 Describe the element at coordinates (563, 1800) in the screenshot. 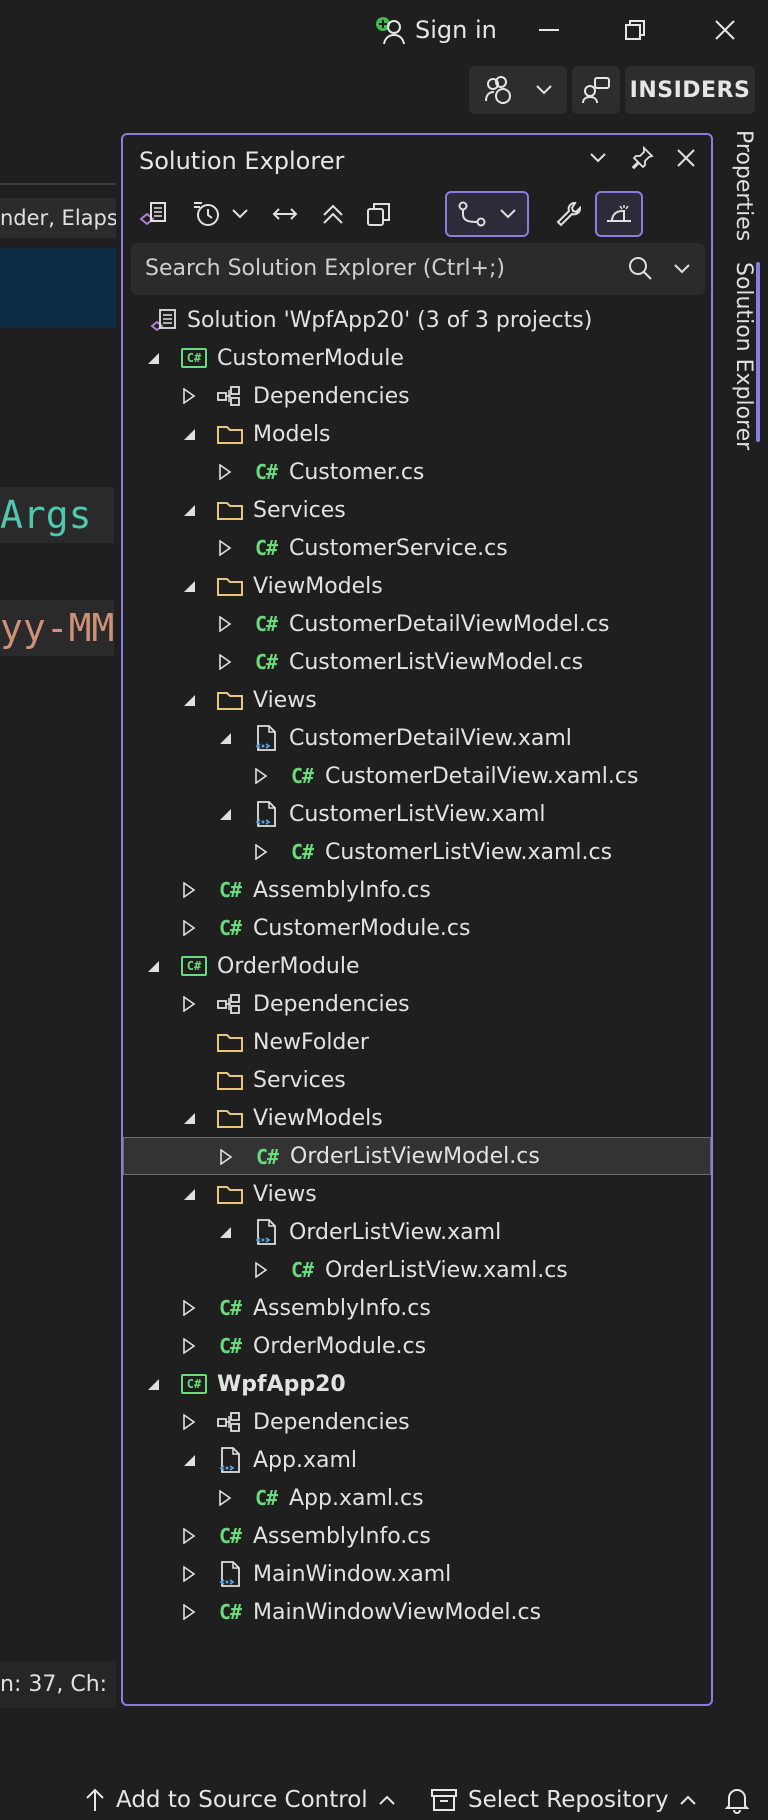

I see `select-repository-button: Select Repository` at that location.